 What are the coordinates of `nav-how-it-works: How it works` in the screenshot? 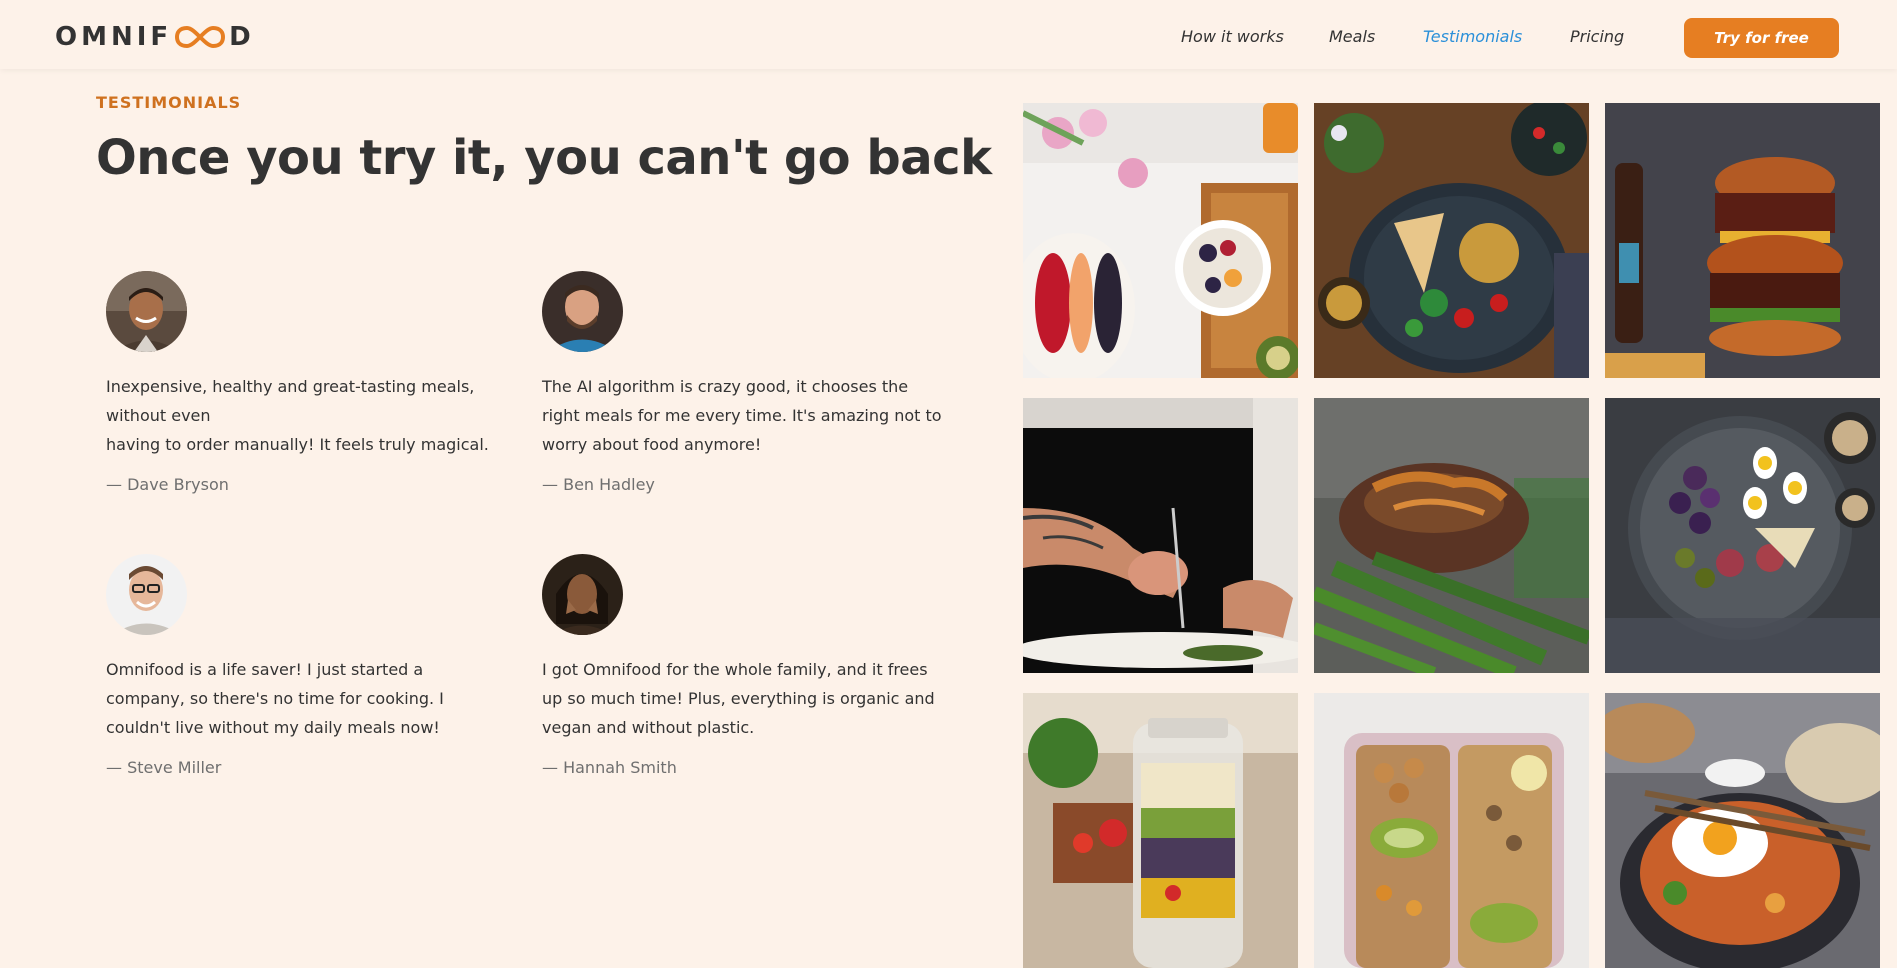 It's located at (1232, 36).